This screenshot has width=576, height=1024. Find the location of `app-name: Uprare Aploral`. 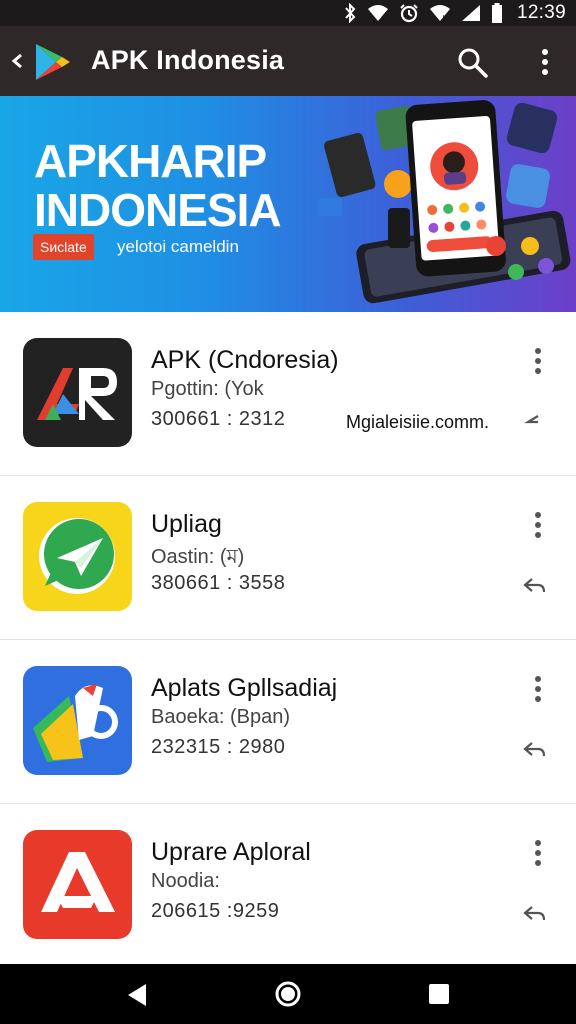

app-name: Uprare Aploral is located at coordinates (231, 852).